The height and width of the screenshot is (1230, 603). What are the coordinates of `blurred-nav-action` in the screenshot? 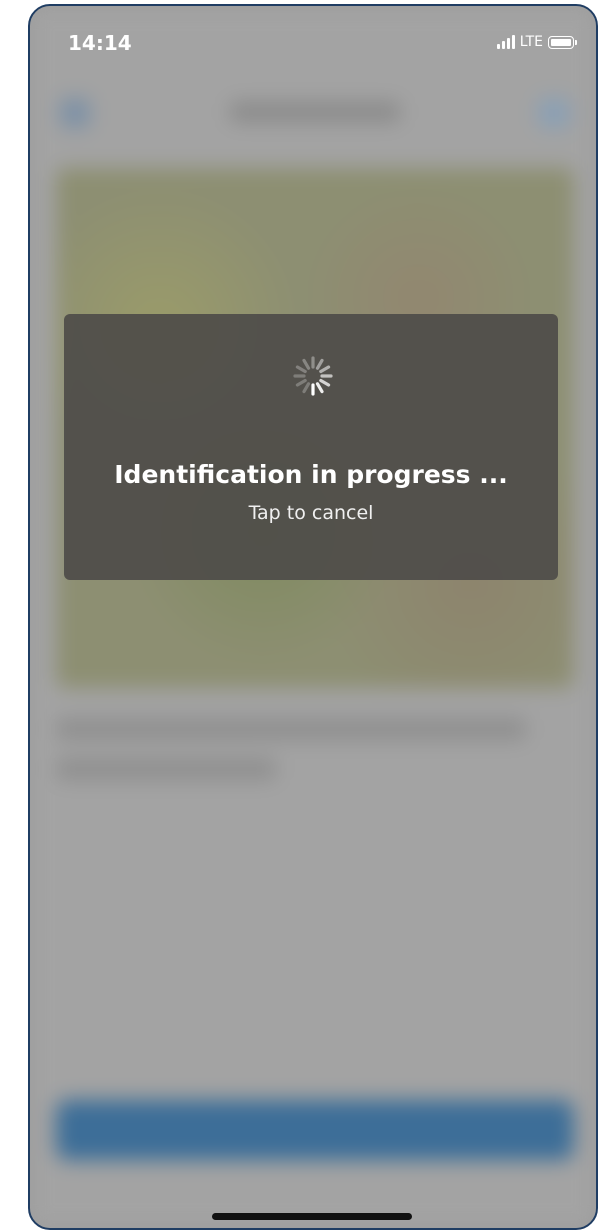 It's located at (554, 113).